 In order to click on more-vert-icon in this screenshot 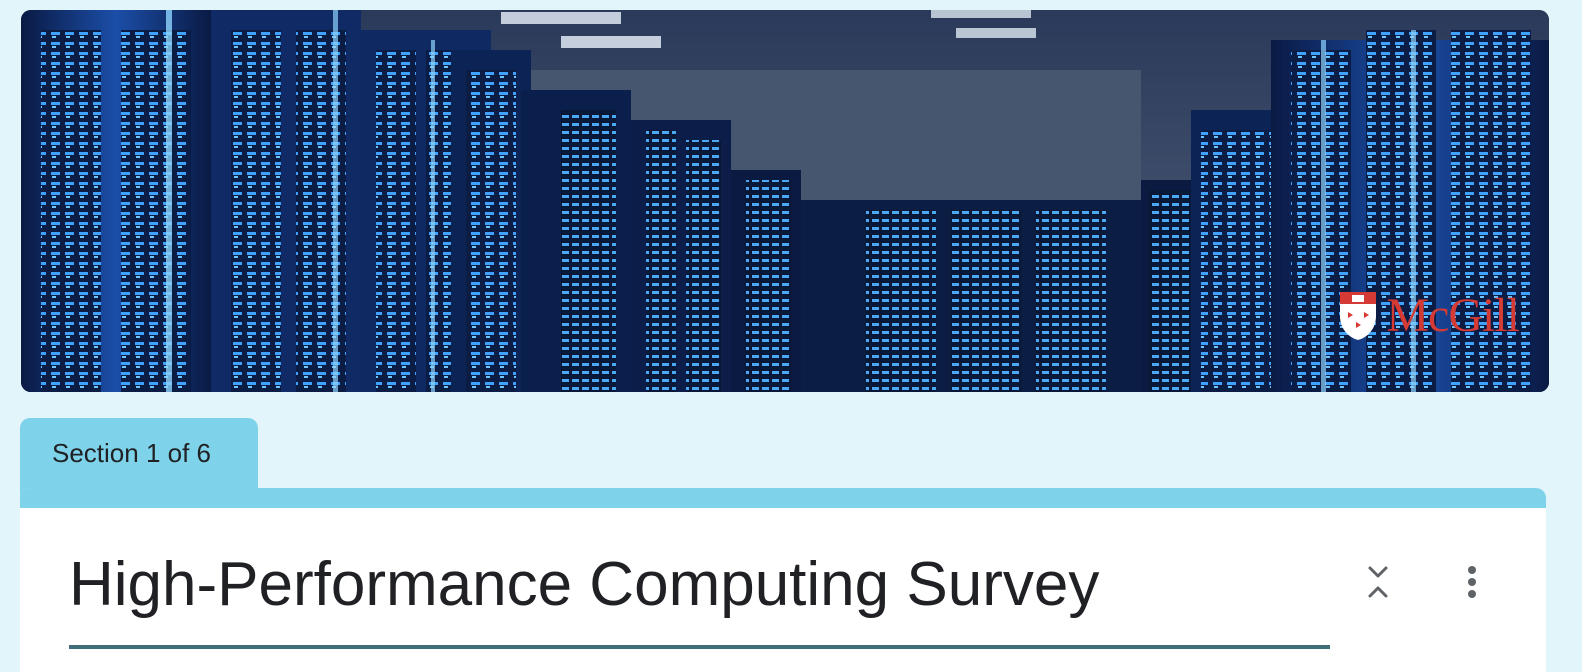, I will do `click(1472, 582)`.